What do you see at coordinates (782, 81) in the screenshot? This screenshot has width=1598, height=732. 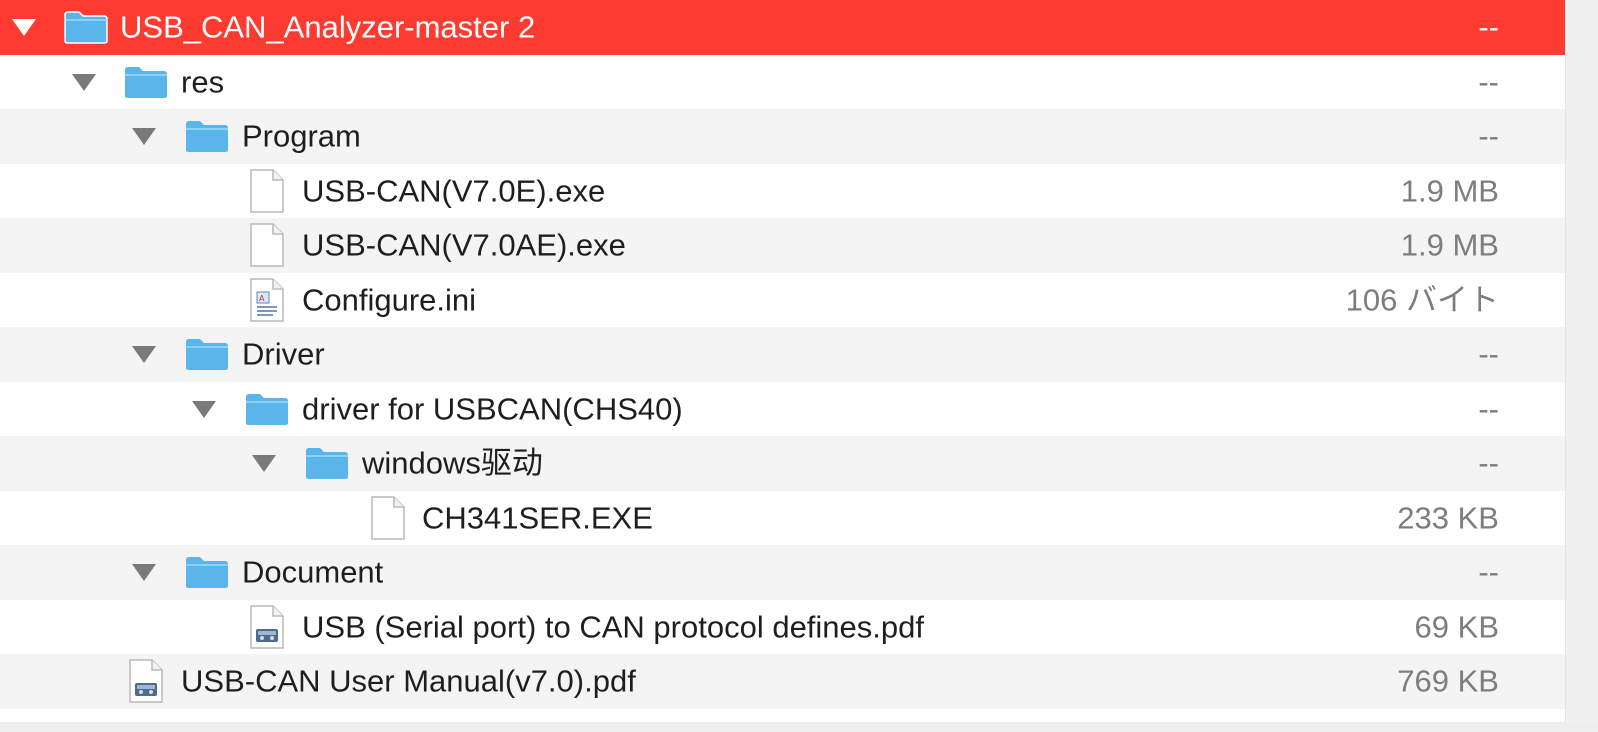 I see `list-row-res: res --` at bounding box center [782, 81].